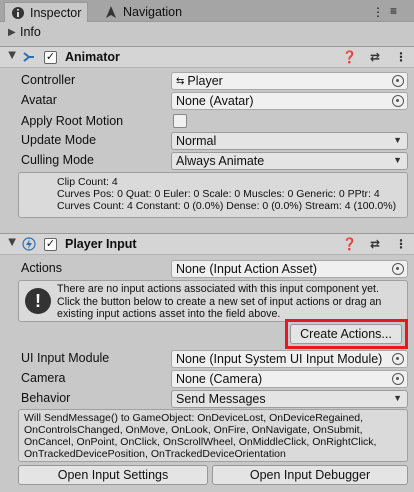 This screenshot has width=414, height=492. What do you see at coordinates (180, 81) in the screenshot?
I see `animator-controller-icon: ⇆` at bounding box center [180, 81].